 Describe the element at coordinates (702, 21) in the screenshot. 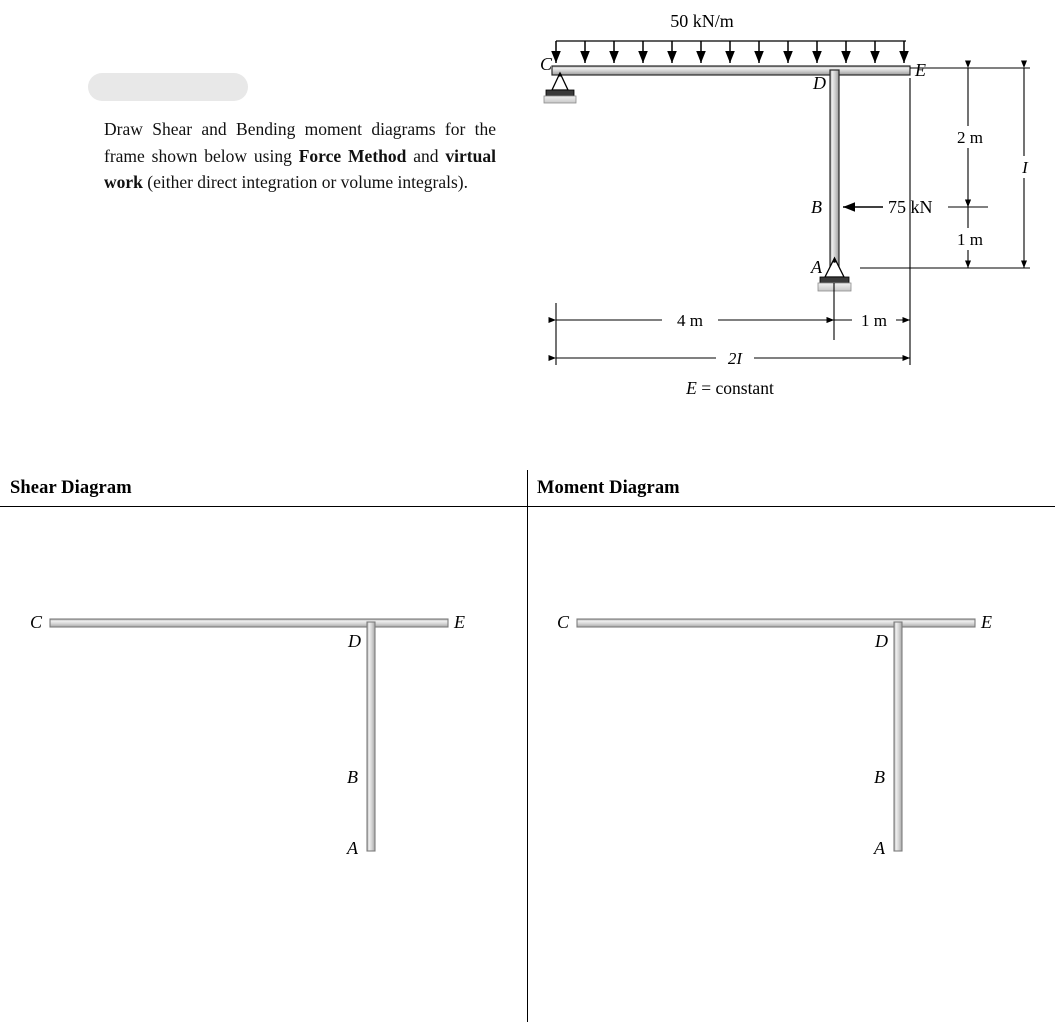

I see `distributed-load-label: 50 kN/m` at that location.